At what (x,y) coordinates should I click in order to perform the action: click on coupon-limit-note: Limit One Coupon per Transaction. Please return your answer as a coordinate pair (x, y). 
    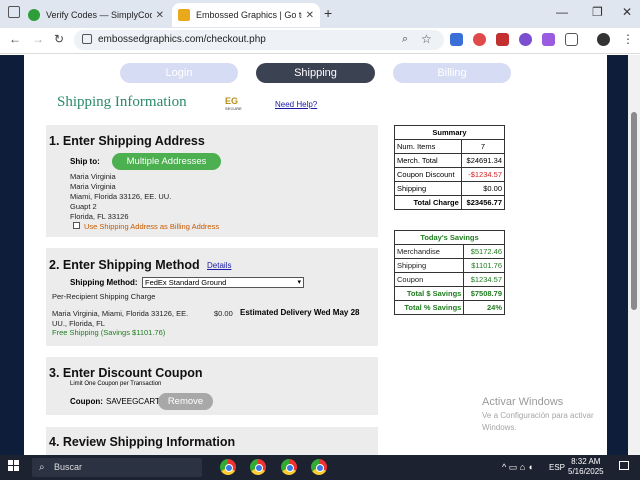
    Looking at the image, I should click on (116, 384).